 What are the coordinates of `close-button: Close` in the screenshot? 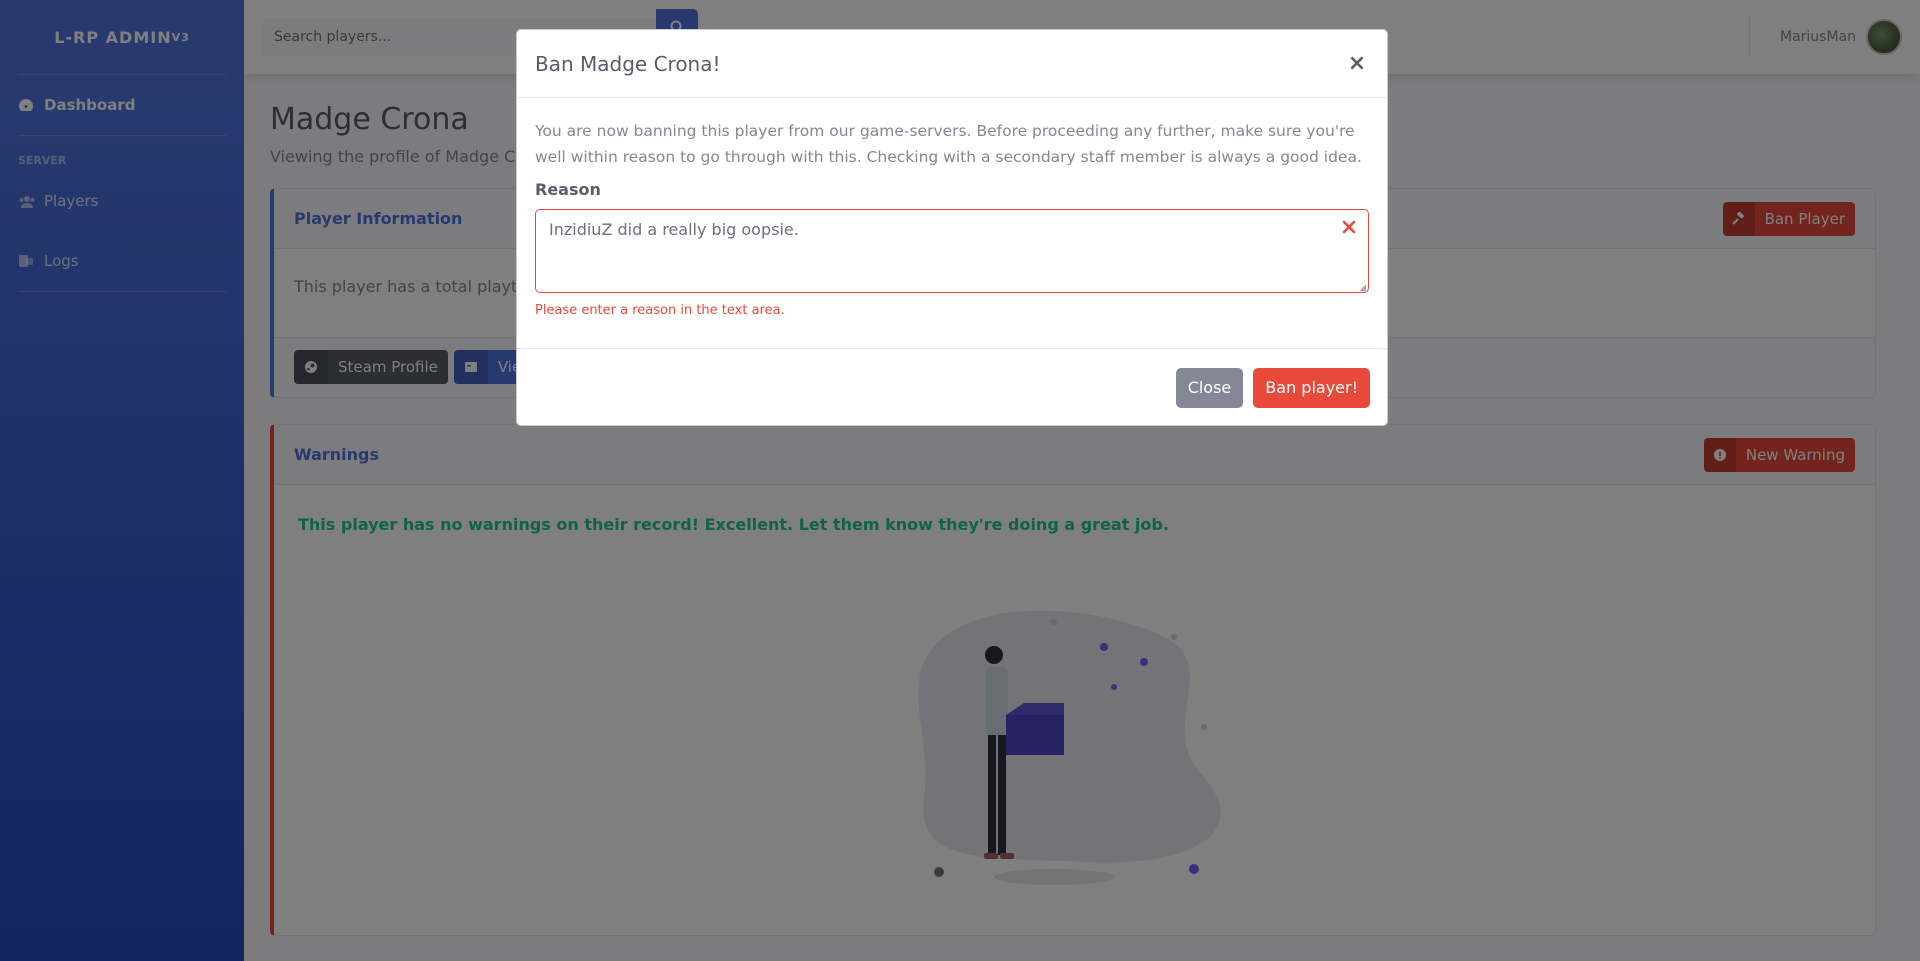 It's located at (1209, 387).